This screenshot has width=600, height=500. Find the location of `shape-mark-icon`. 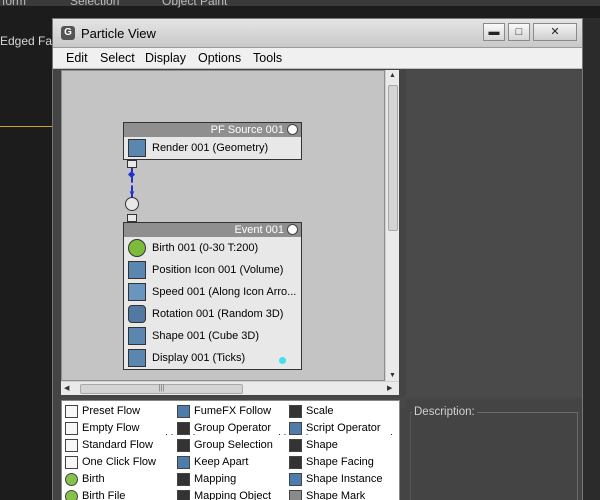

shape-mark-icon is located at coordinates (295, 495).